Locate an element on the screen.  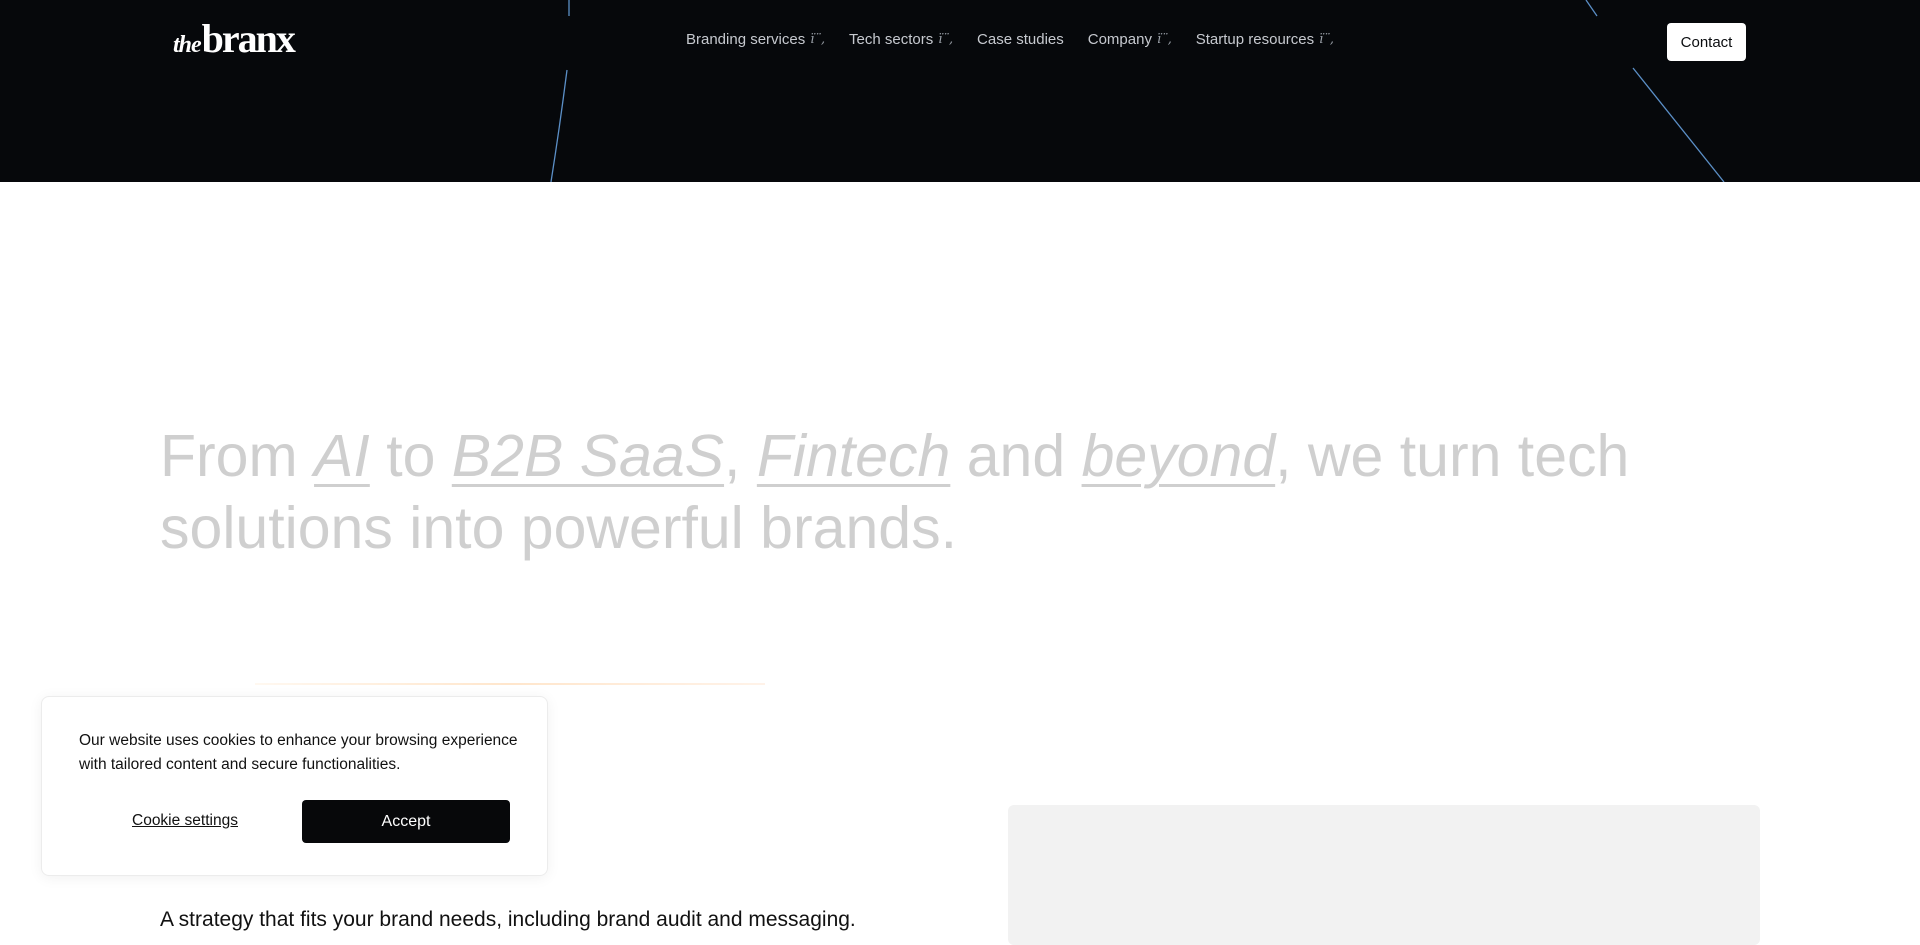
nav-startup-resources: Startup resources ï¨‚ is located at coordinates (1265, 39).